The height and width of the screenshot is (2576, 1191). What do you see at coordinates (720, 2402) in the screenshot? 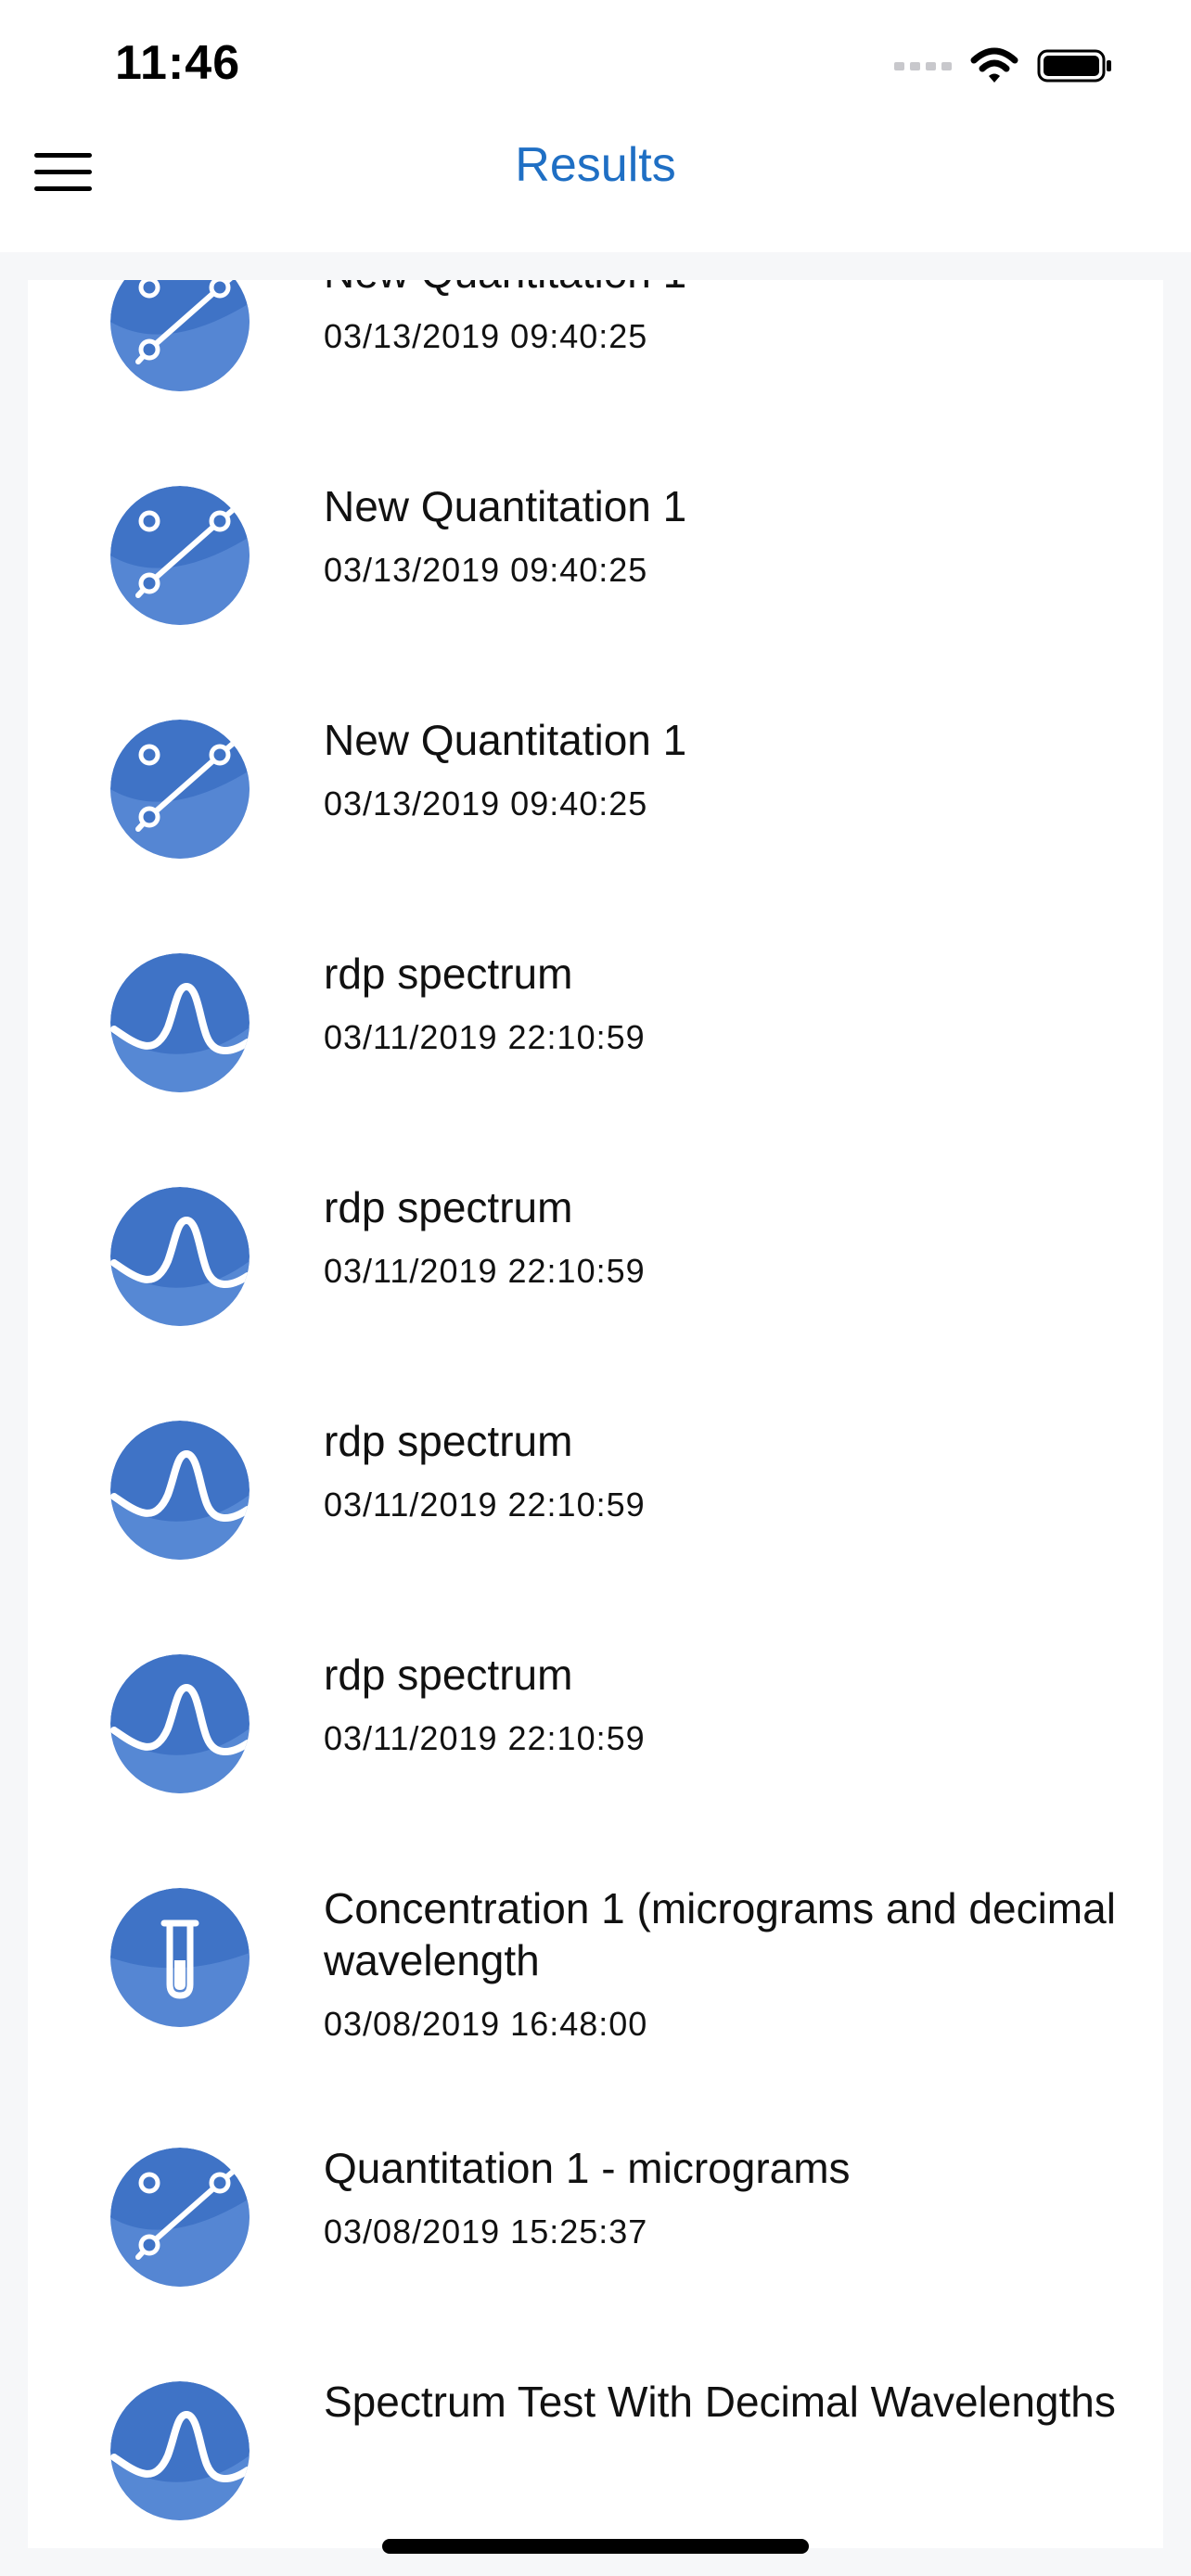
I see `result-name: Spectrum Test With Decimal Wavelengths` at bounding box center [720, 2402].